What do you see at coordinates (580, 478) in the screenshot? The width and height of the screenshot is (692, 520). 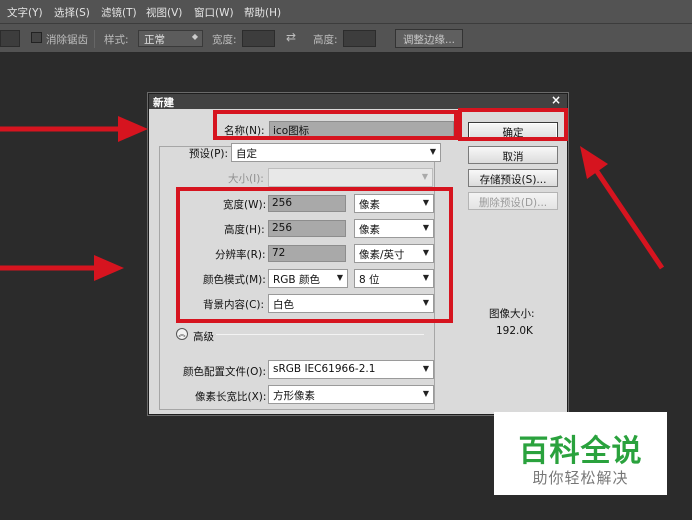 I see `watermark-subtitle: 助你轻松解决` at bounding box center [580, 478].